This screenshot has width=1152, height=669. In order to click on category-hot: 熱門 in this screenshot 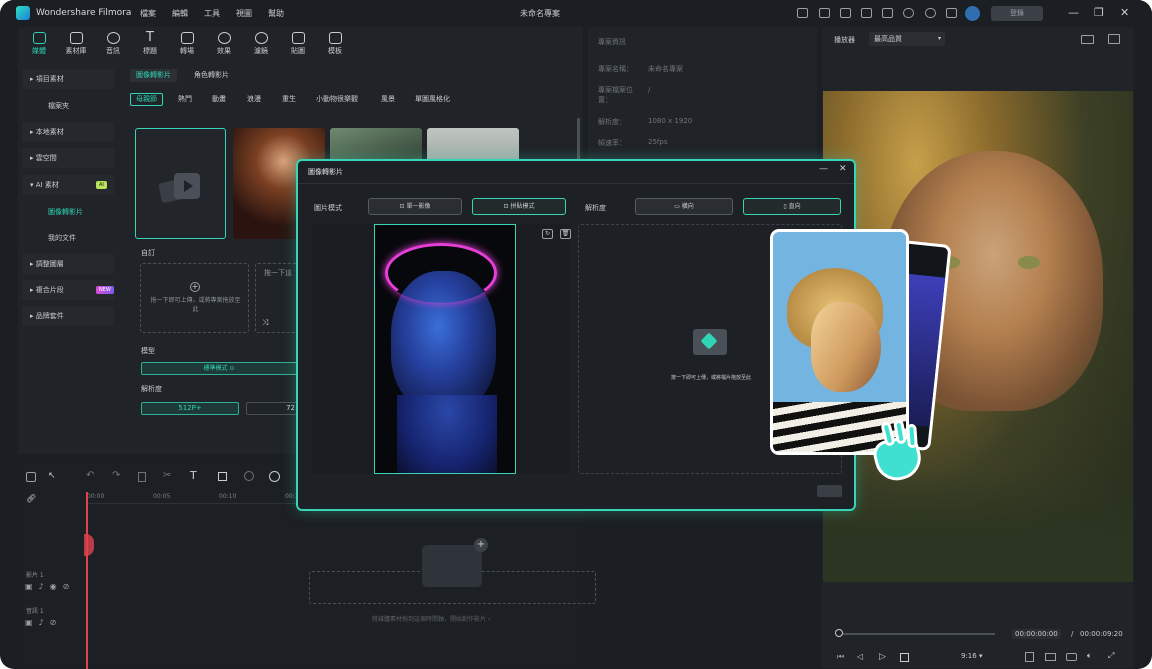, I will do `click(185, 99)`.